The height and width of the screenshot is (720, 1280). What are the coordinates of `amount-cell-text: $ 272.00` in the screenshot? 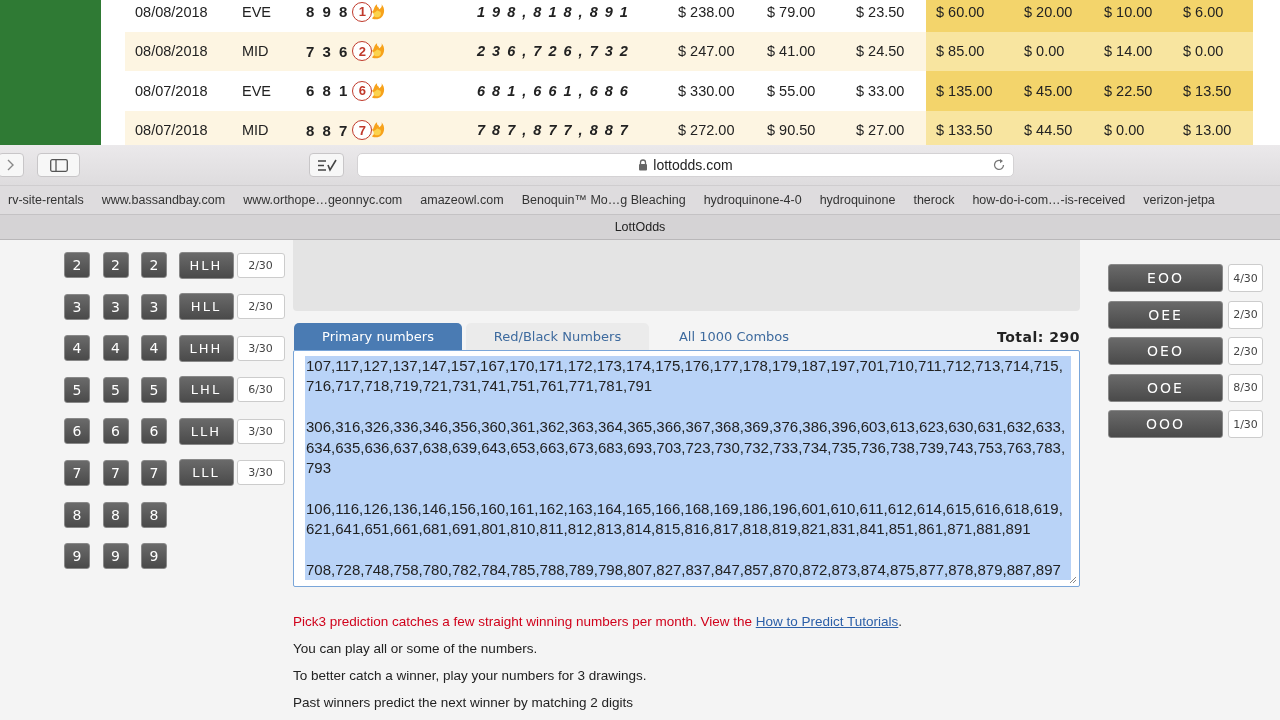 It's located at (706, 131).